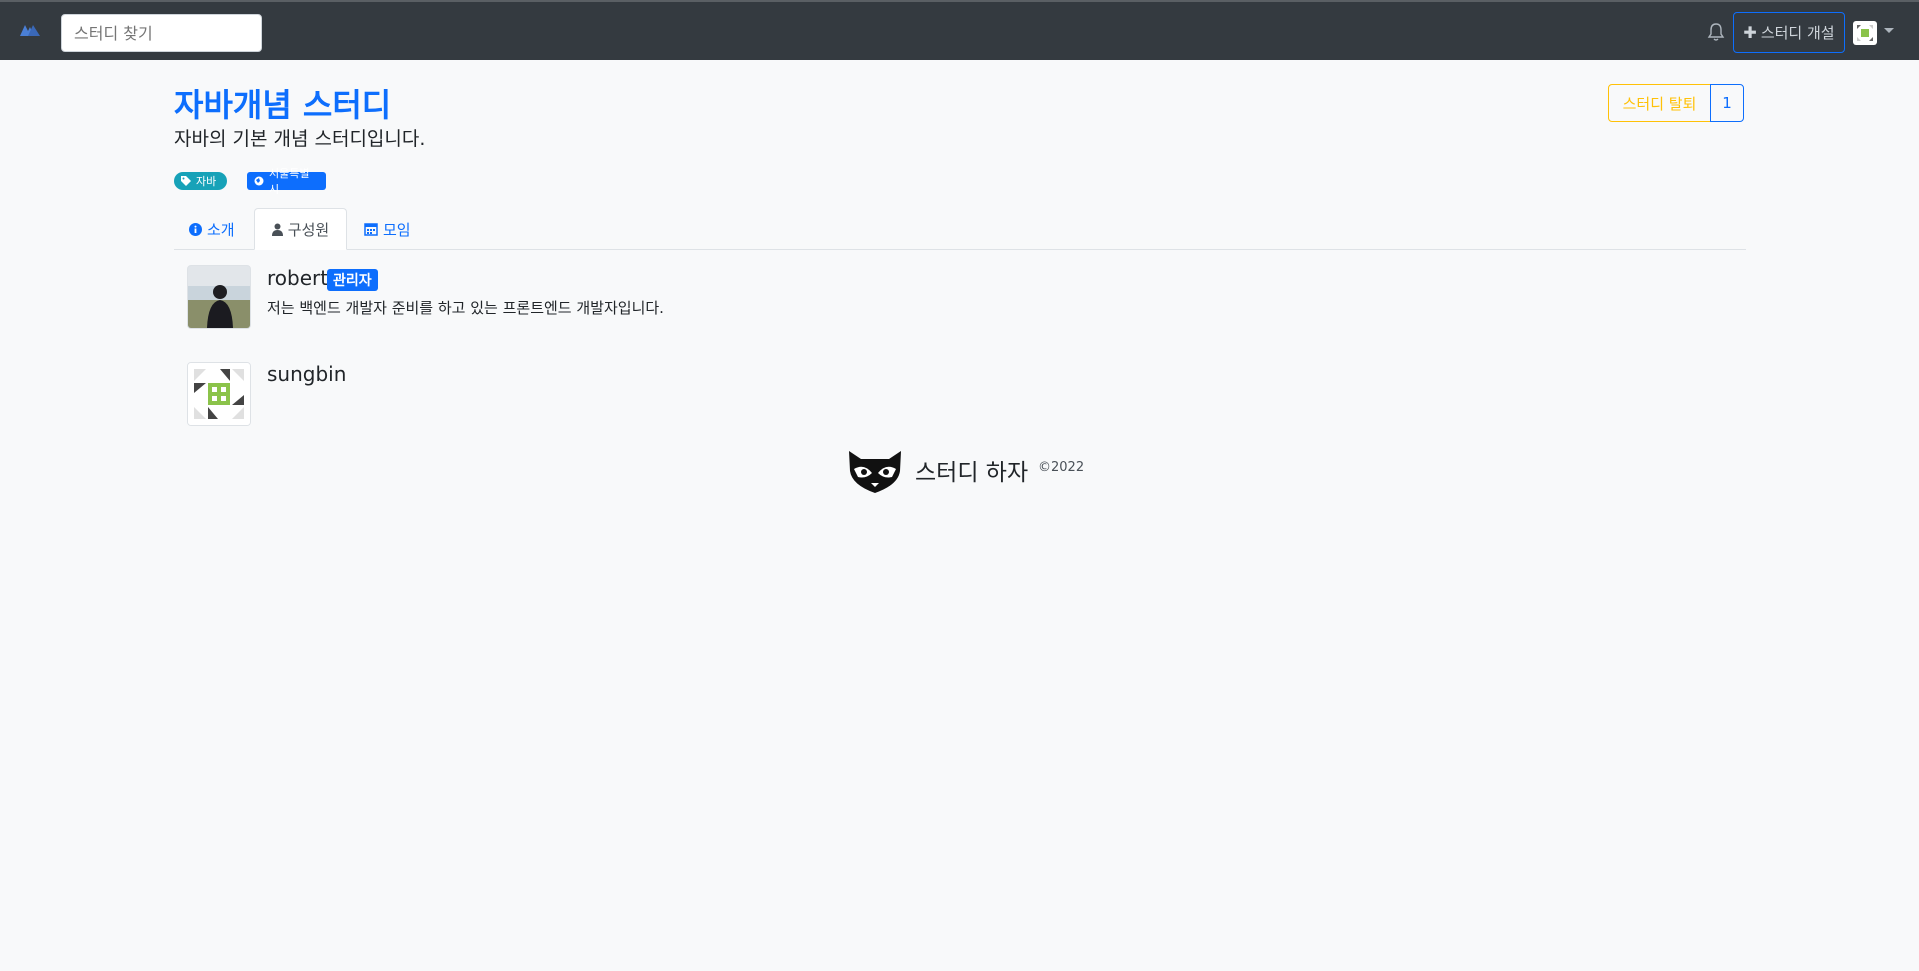  Describe the element at coordinates (289, 181) in the screenshot. I see `zone-label: 서울특별시` at that location.